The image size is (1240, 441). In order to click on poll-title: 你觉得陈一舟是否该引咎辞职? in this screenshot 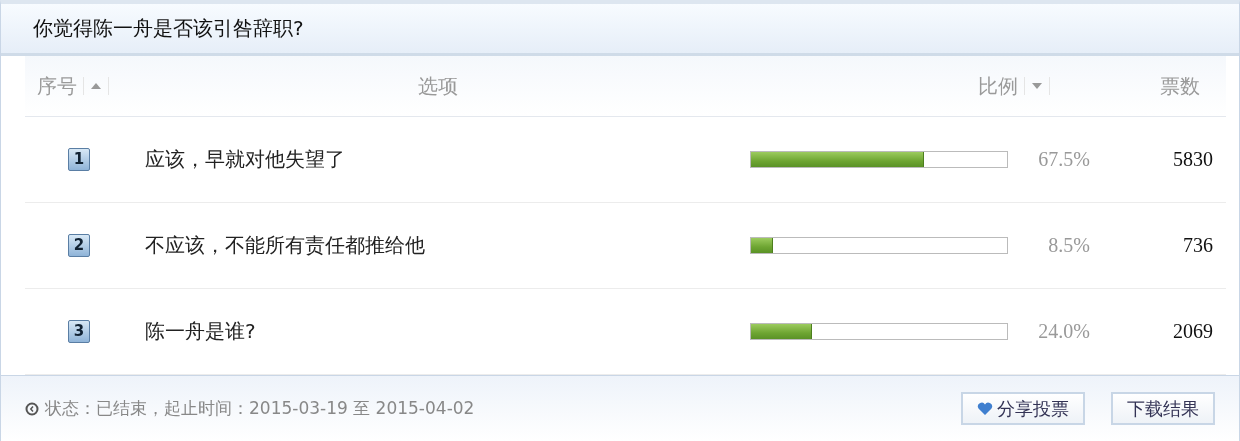, I will do `click(168, 29)`.